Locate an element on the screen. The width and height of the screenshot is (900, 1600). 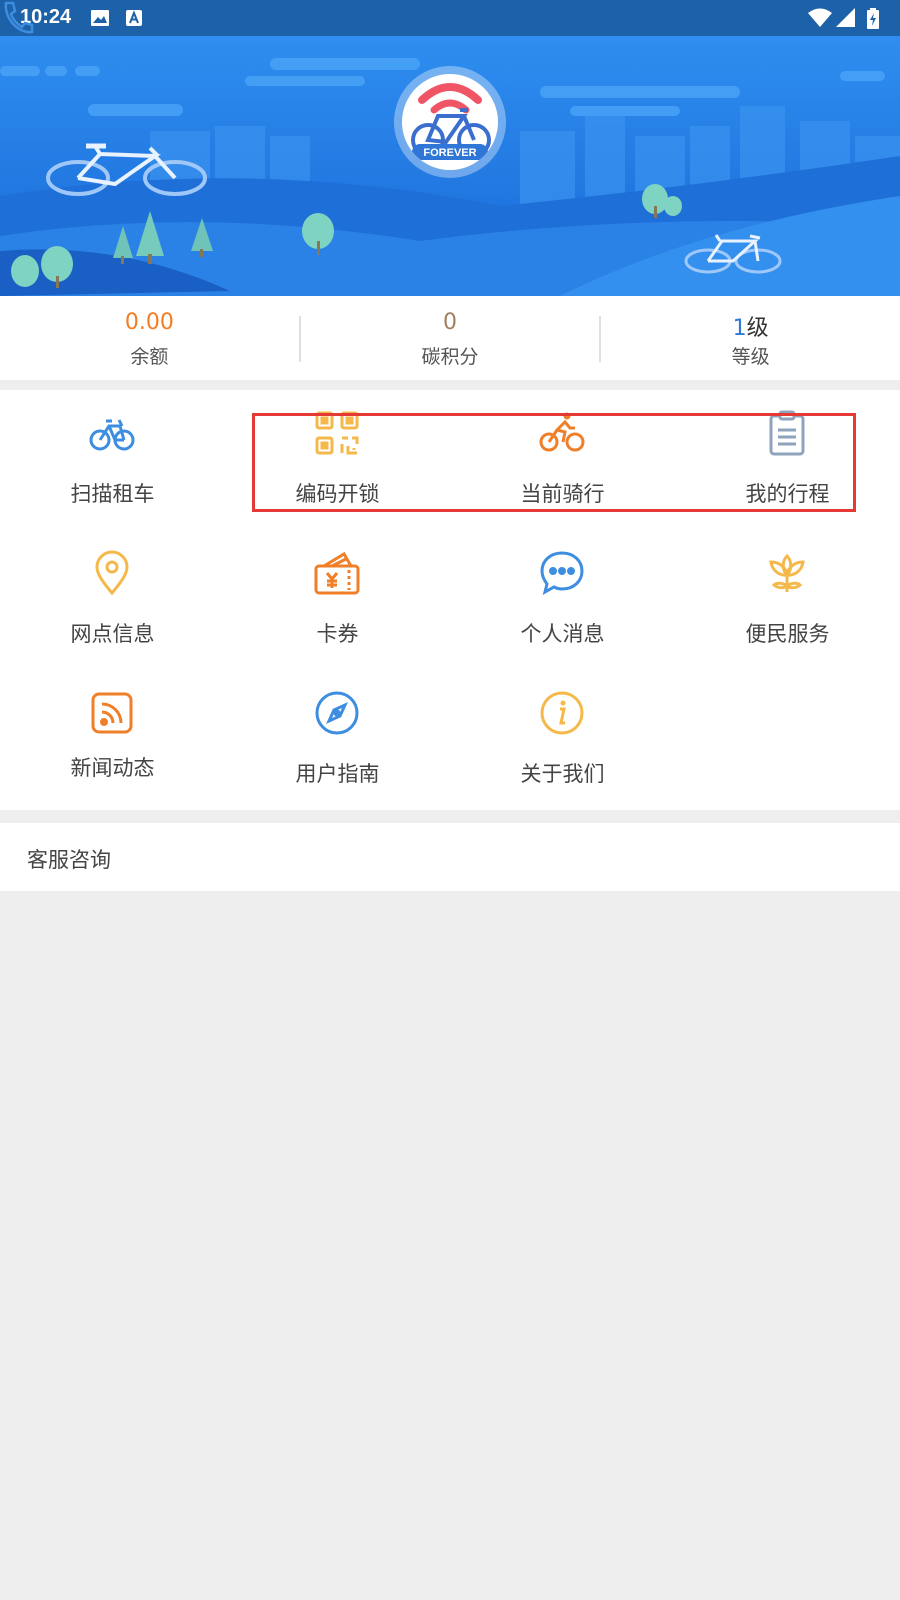
level-number: 1 is located at coordinates (739, 328).